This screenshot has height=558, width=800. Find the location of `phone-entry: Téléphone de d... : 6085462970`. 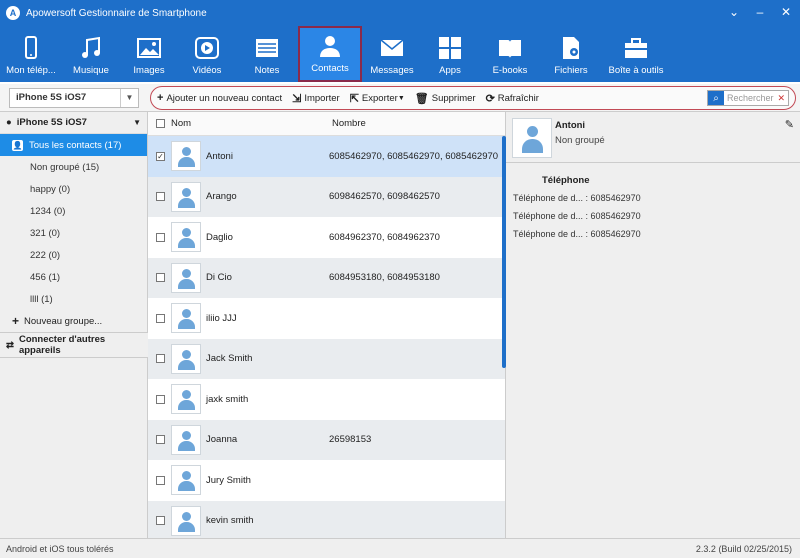

phone-entry: Téléphone de d... : 6085462970 is located at coordinates (577, 216).